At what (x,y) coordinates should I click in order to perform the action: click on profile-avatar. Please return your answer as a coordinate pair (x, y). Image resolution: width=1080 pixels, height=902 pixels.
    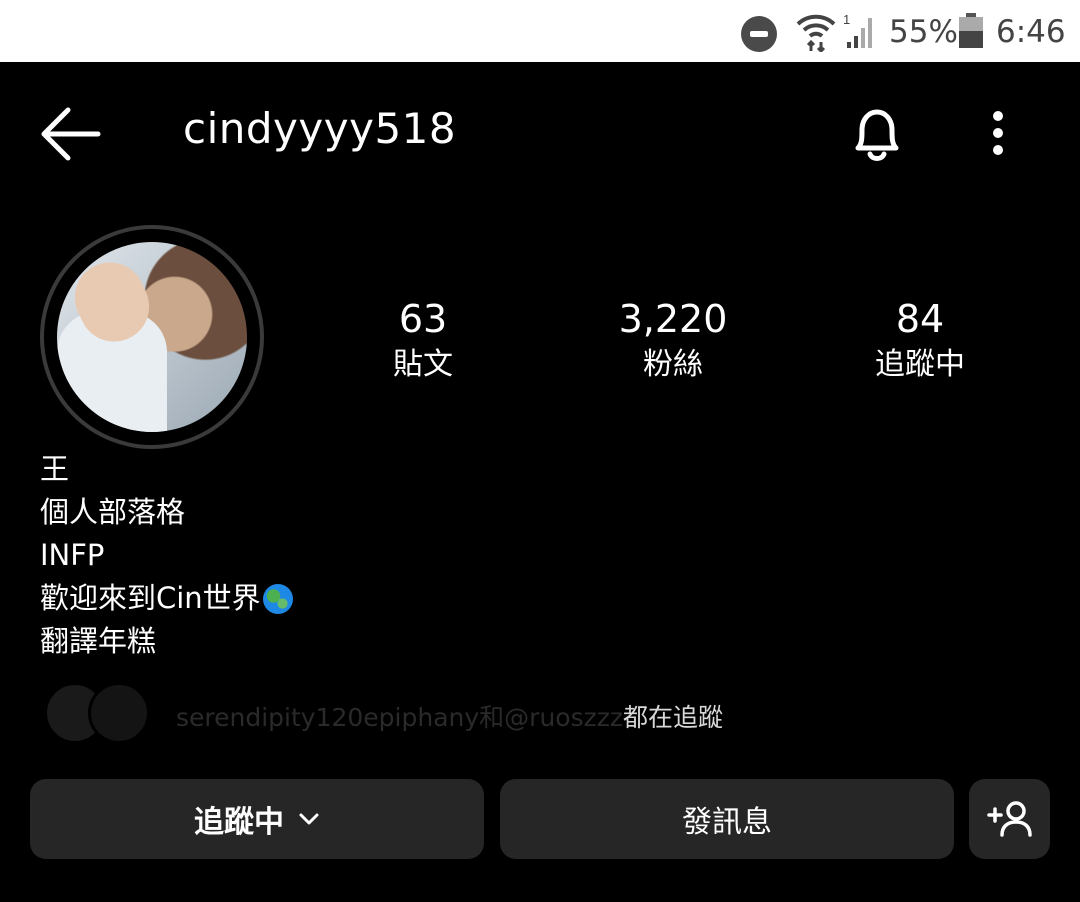
    Looking at the image, I should click on (152, 337).